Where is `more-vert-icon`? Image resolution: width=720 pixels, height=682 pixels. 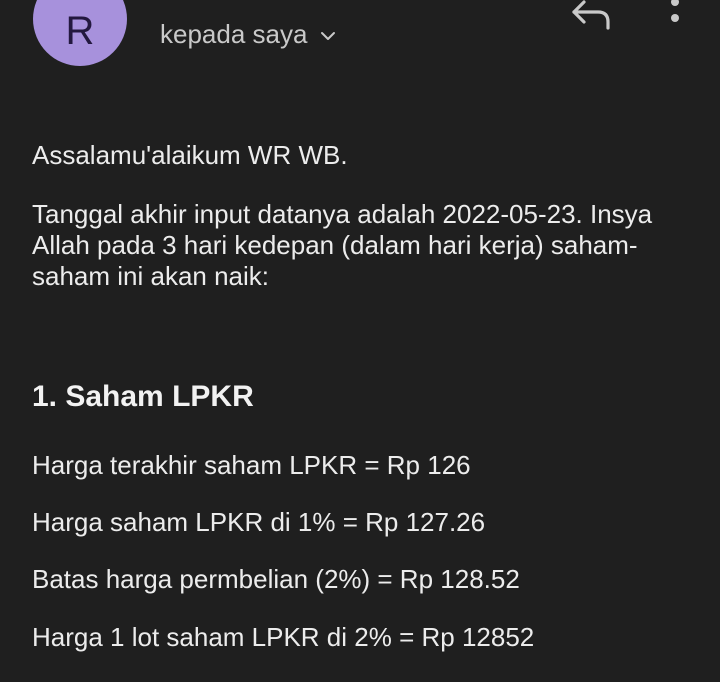 more-vert-icon is located at coordinates (675, 14).